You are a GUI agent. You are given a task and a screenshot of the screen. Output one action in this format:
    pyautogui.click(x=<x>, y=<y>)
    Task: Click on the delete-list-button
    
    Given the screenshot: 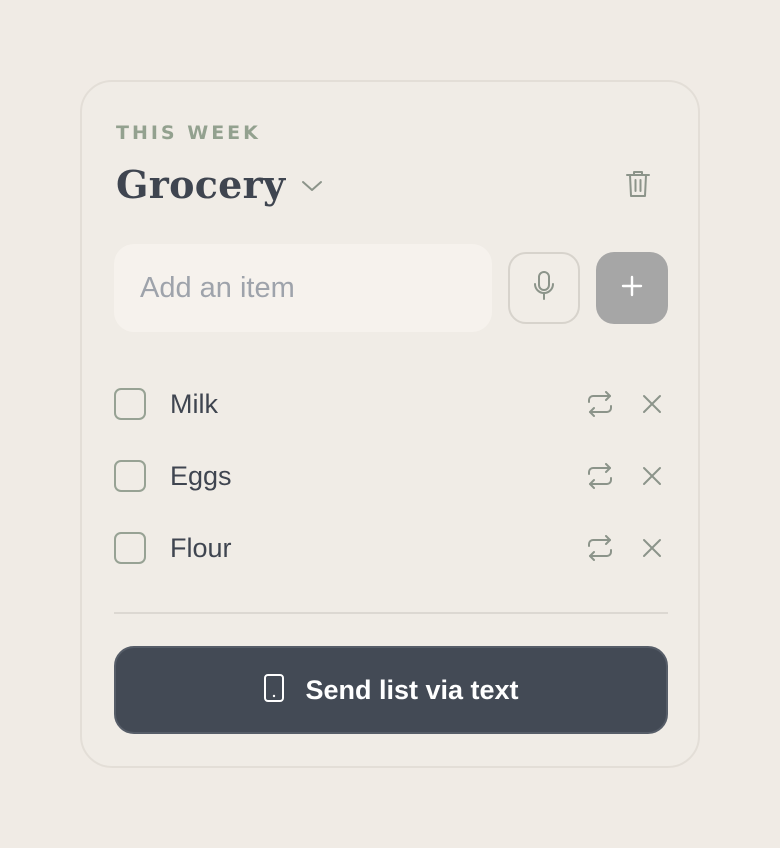 What is the action you would take?
    pyautogui.click(x=638, y=186)
    